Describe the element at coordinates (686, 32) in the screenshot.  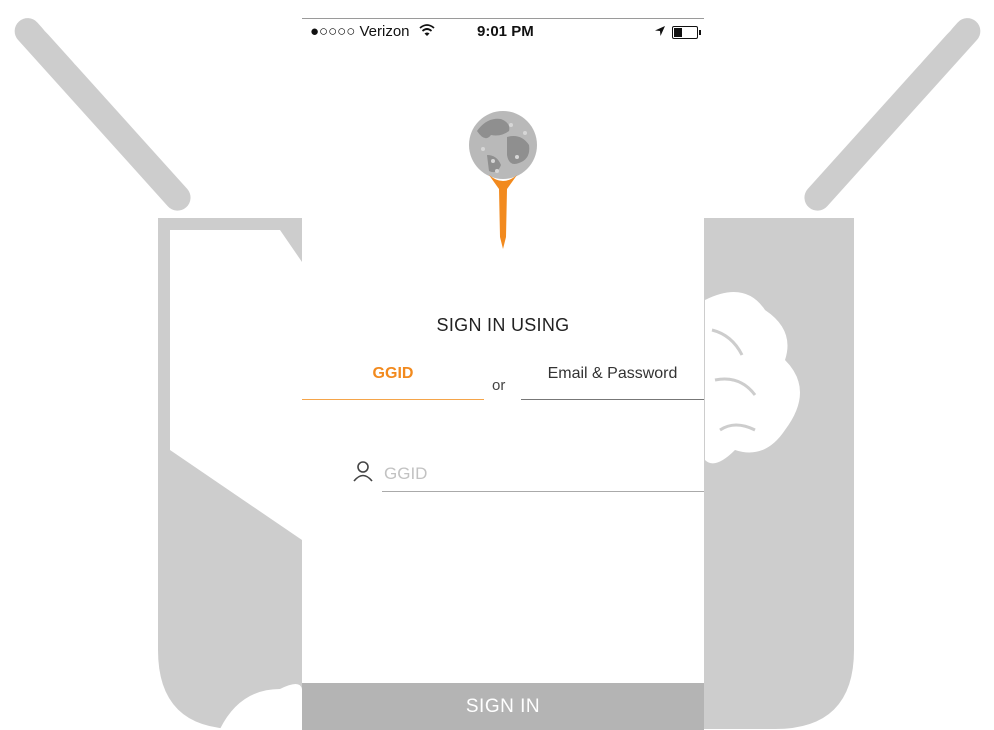
I see `battery-icon` at that location.